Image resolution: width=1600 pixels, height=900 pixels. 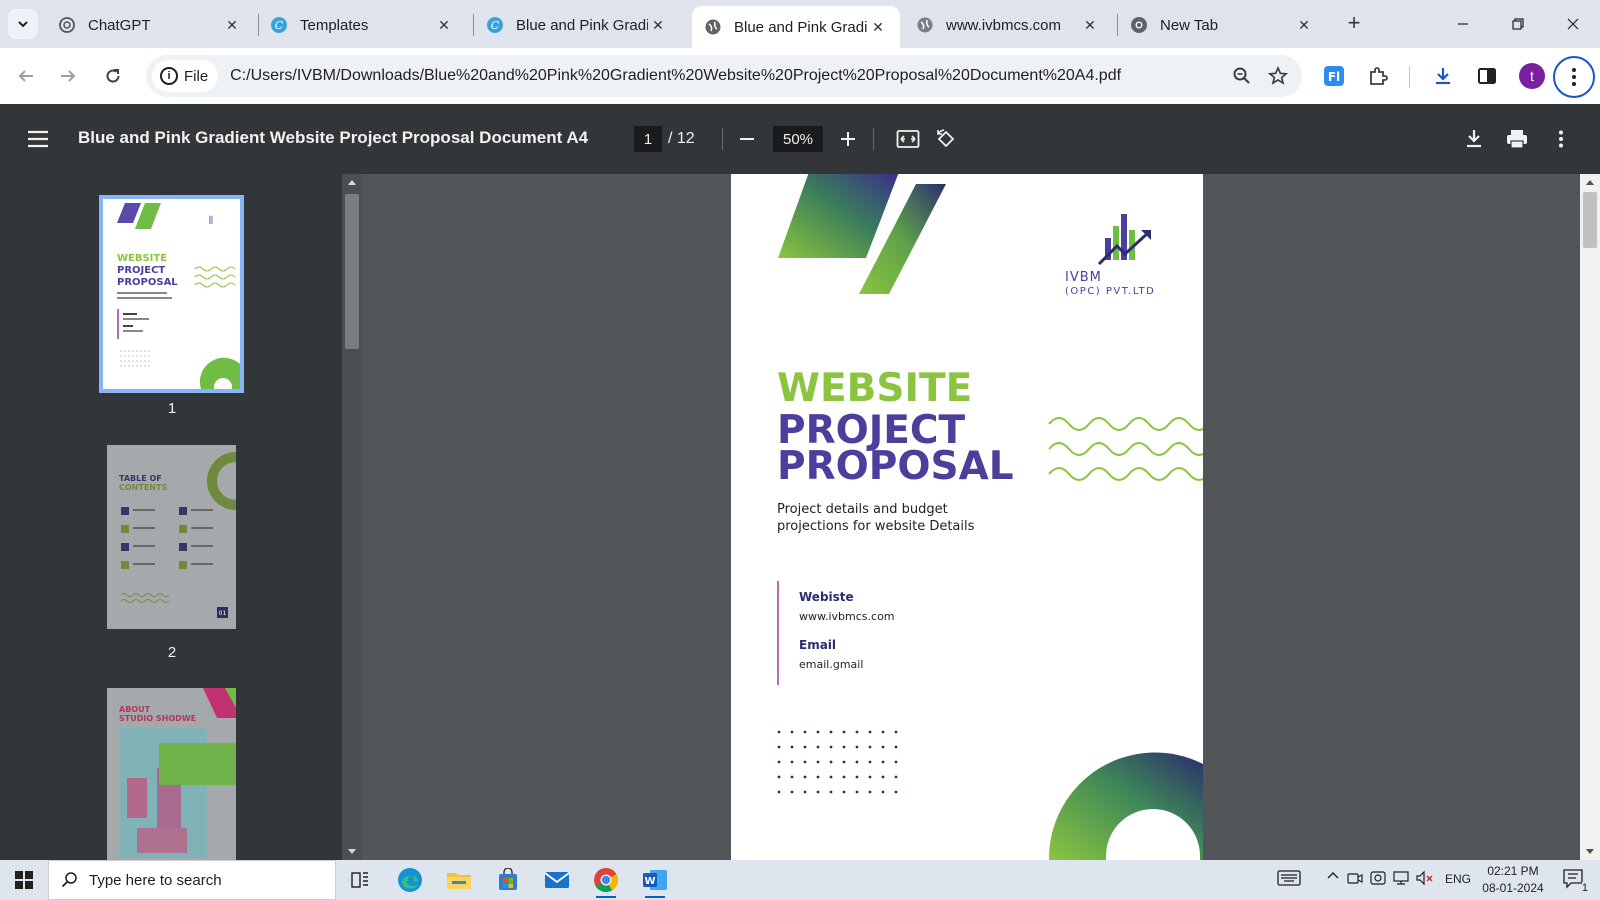 I want to click on zoom-input: 50%, so click(x=798, y=139).